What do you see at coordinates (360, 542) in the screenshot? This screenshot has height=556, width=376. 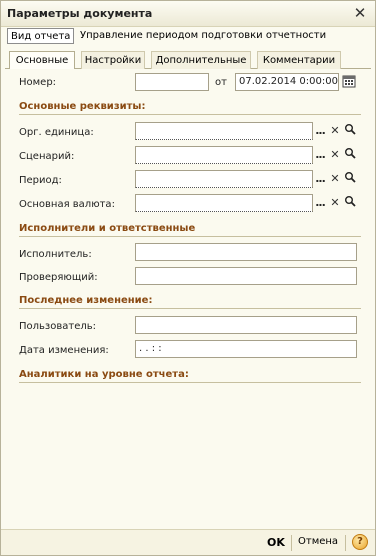 I see `help-icon: ?` at bounding box center [360, 542].